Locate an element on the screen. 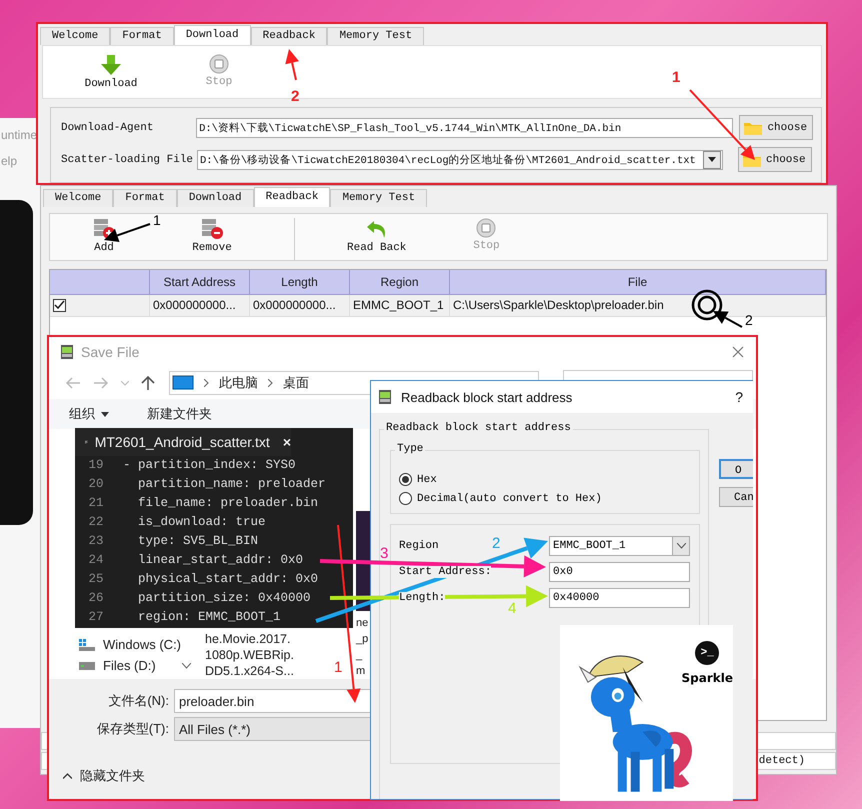 The height and width of the screenshot is (809, 862). field-label: Length: is located at coordinates (422, 598).